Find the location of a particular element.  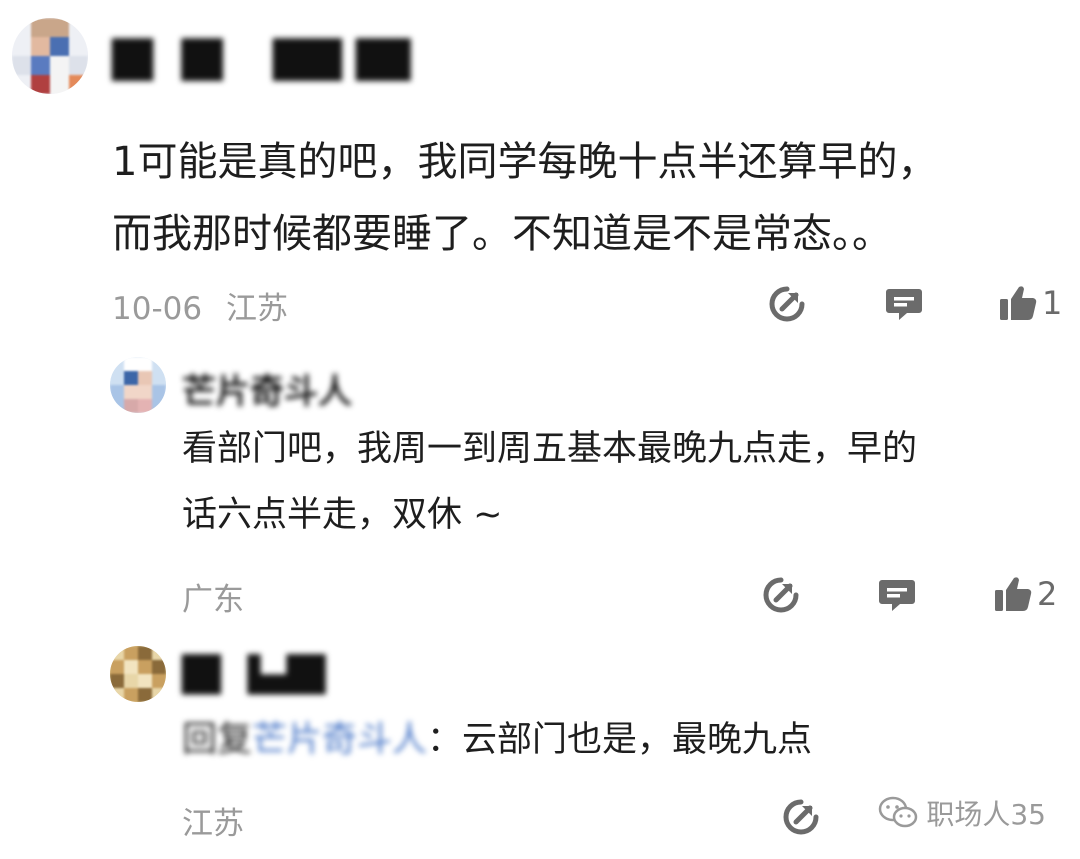

comment-line: 看部门吧，我周一到周五基本最晚九点走，早的 is located at coordinates (550, 449).